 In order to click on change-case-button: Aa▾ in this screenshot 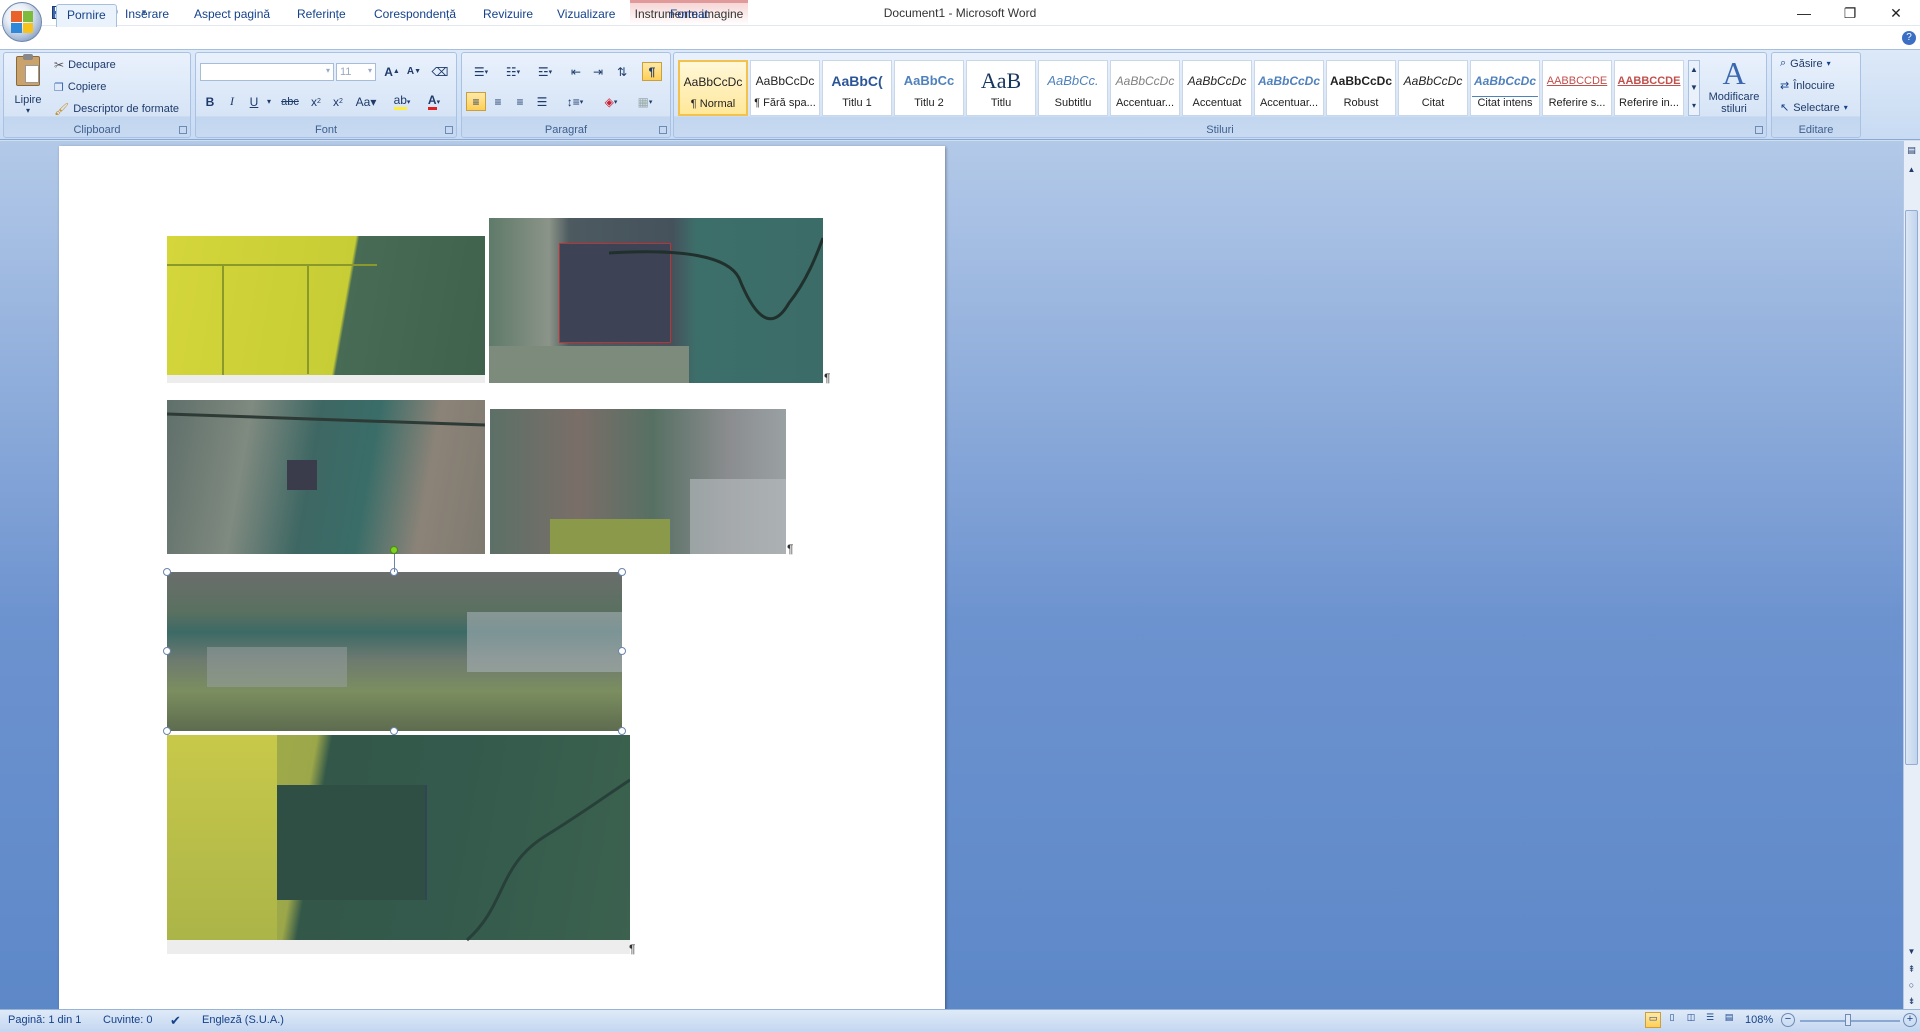, I will do `click(366, 101)`.